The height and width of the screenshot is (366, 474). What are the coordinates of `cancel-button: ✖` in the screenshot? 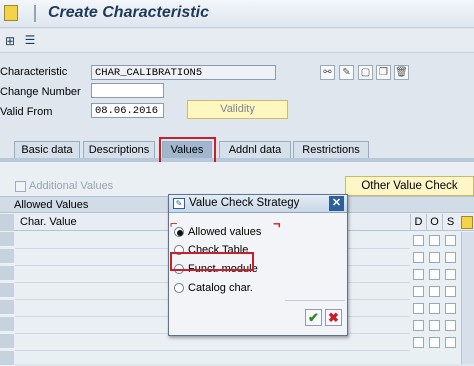 It's located at (333, 317).